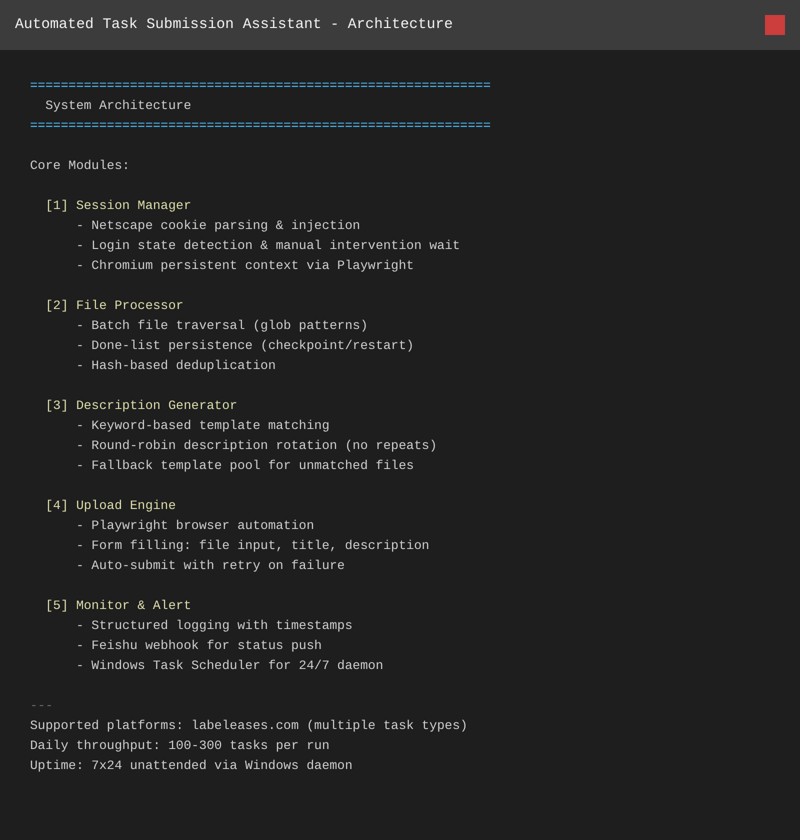 The height and width of the screenshot is (840, 800). What do you see at coordinates (195, 526) in the screenshot?
I see `module-feature: - Playwright browser automation` at bounding box center [195, 526].